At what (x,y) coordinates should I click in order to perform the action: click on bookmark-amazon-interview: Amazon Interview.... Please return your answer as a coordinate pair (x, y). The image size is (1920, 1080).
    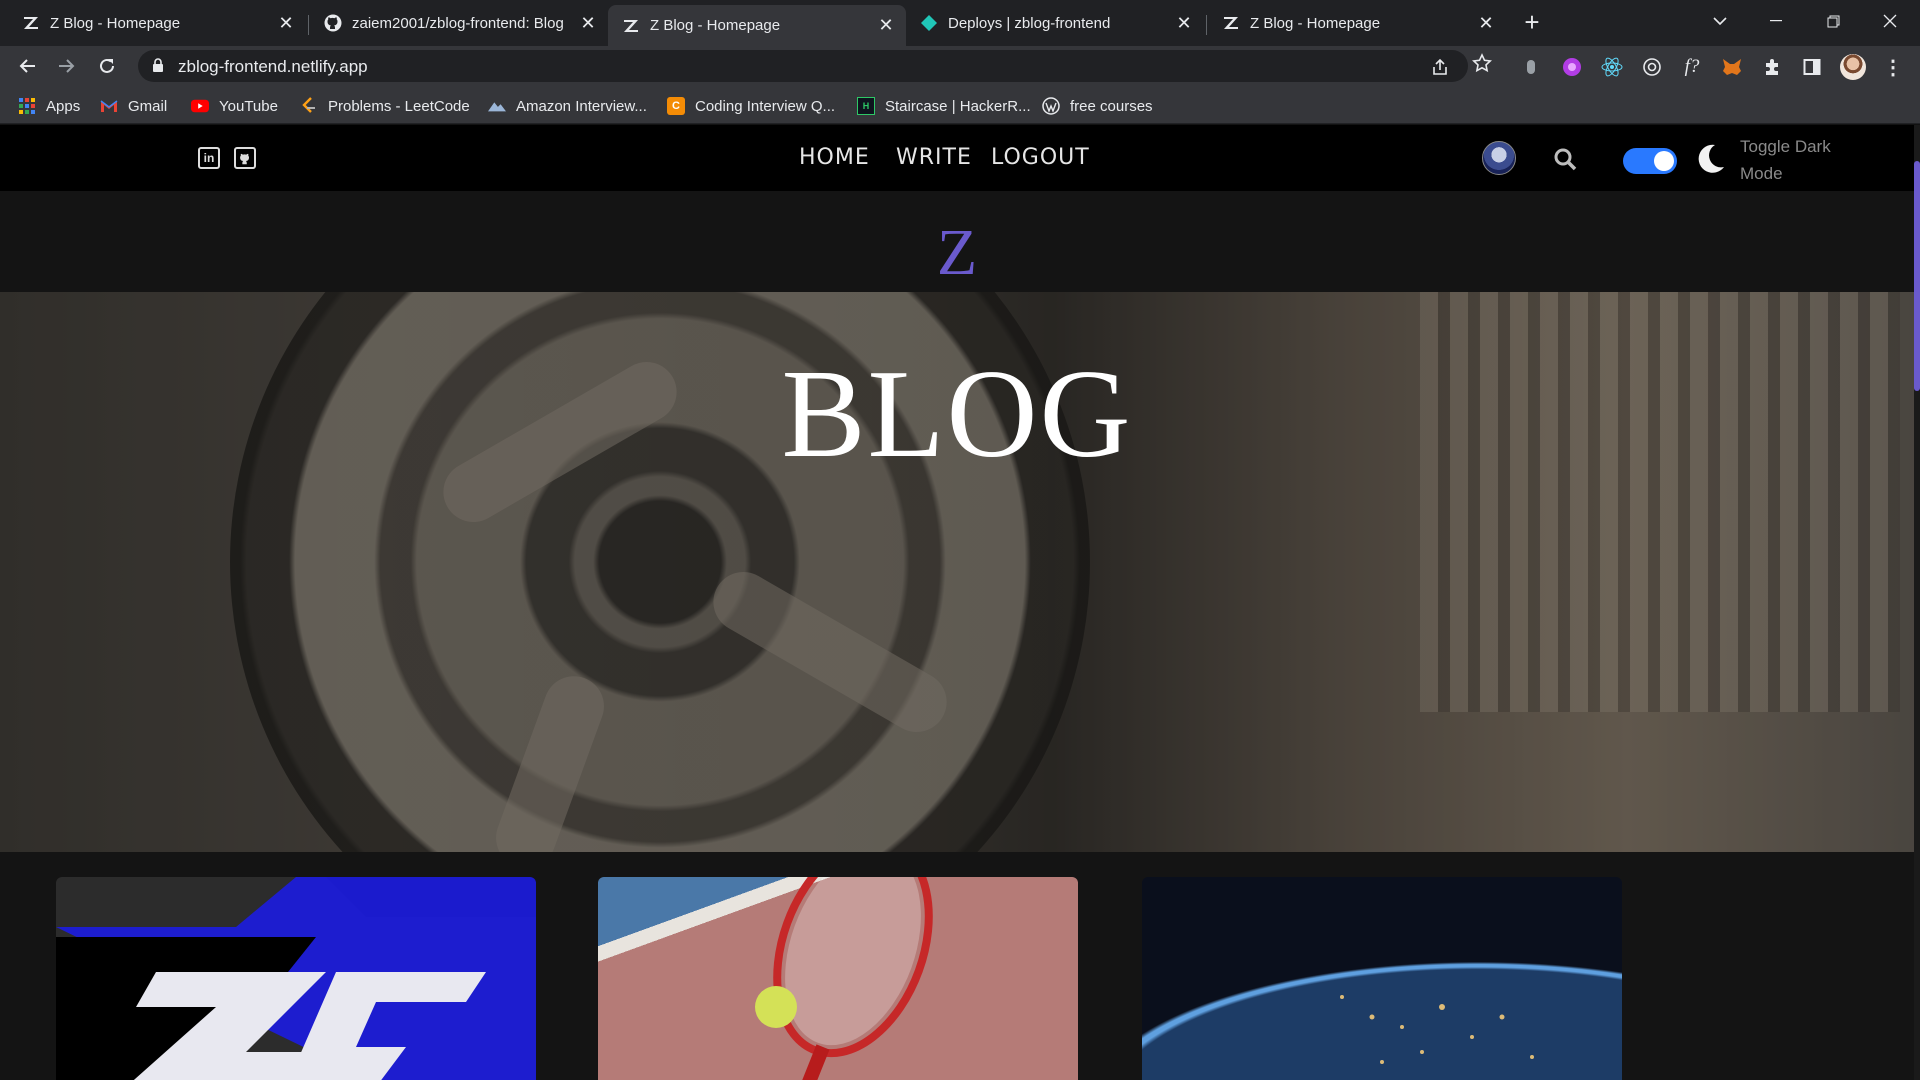
    Looking at the image, I should click on (567, 106).